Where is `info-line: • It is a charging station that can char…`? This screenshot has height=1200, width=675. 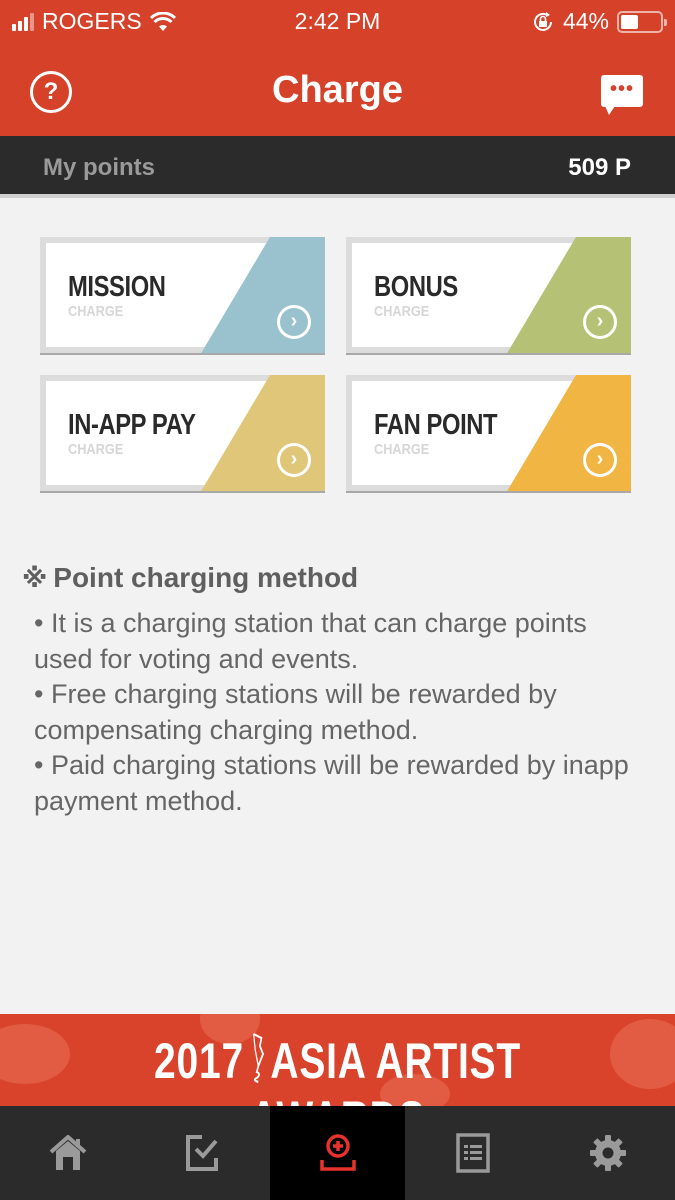 info-line: • It is a charging station that can char… is located at coordinates (310, 641).